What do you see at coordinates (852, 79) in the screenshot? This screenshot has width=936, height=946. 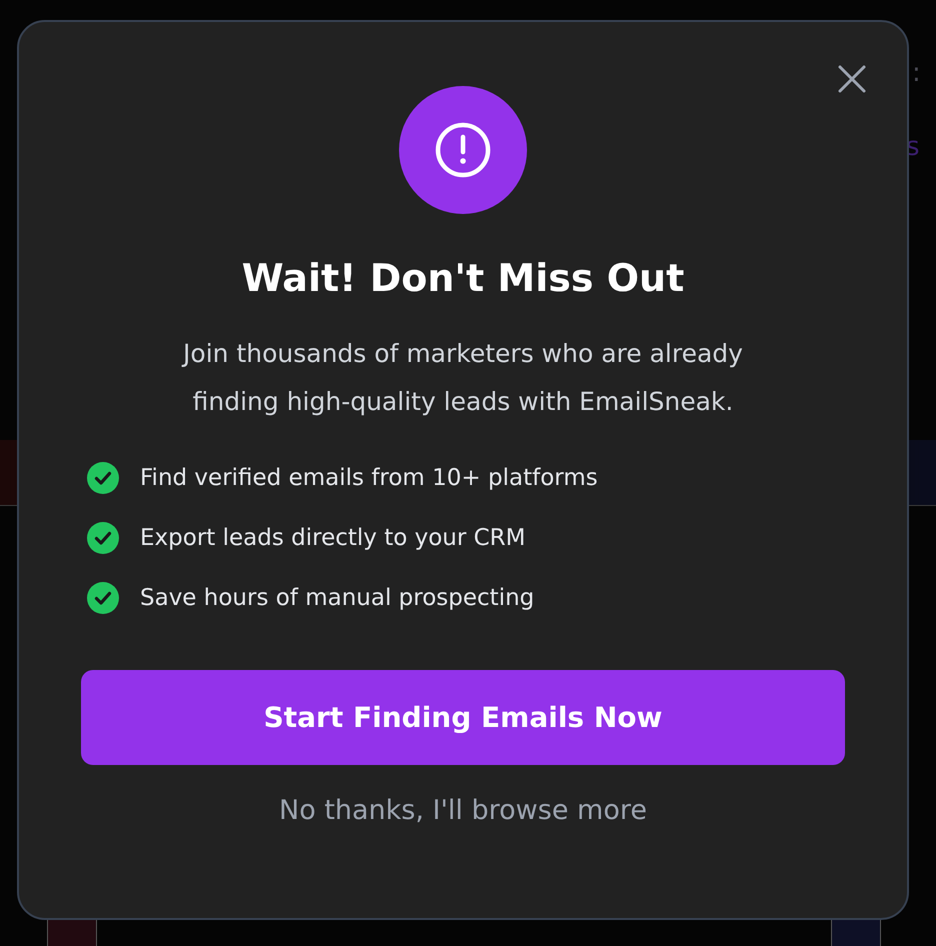 I see `close-icon` at bounding box center [852, 79].